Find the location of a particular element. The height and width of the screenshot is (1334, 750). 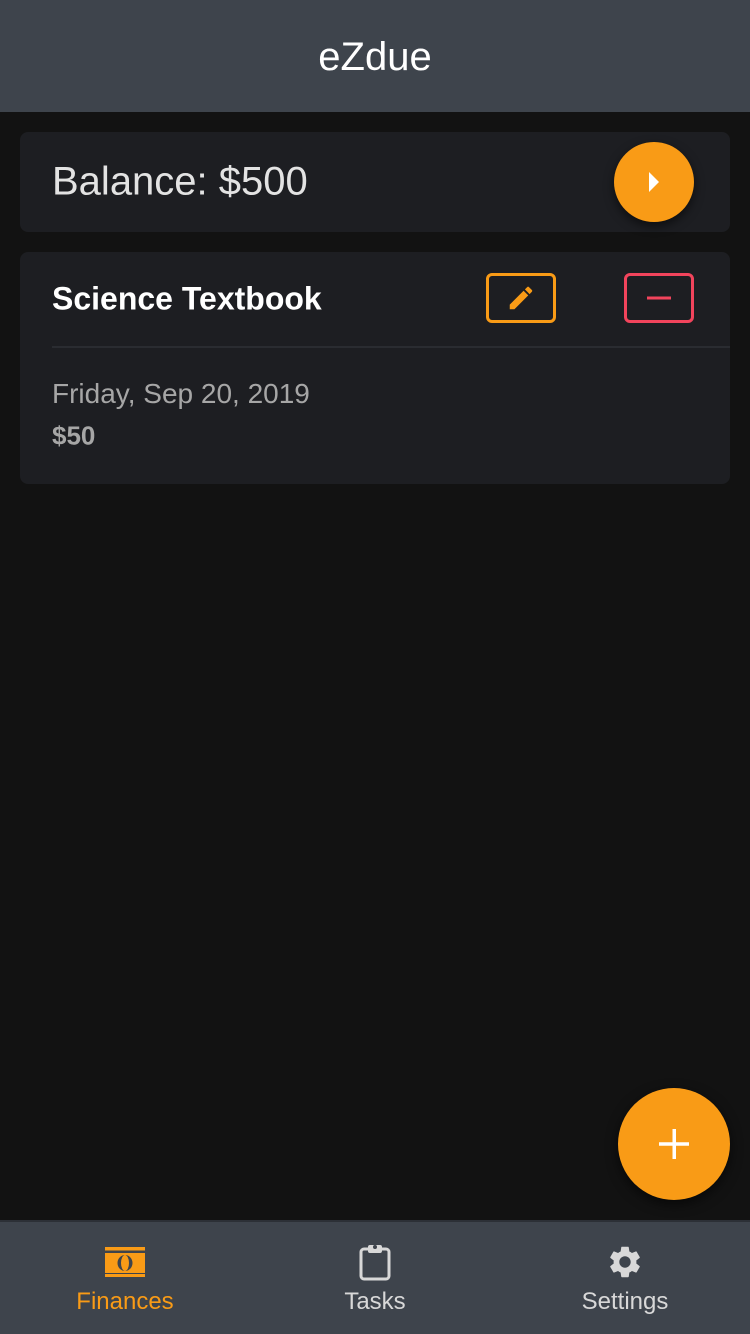

balance-details-button is located at coordinates (654, 182).